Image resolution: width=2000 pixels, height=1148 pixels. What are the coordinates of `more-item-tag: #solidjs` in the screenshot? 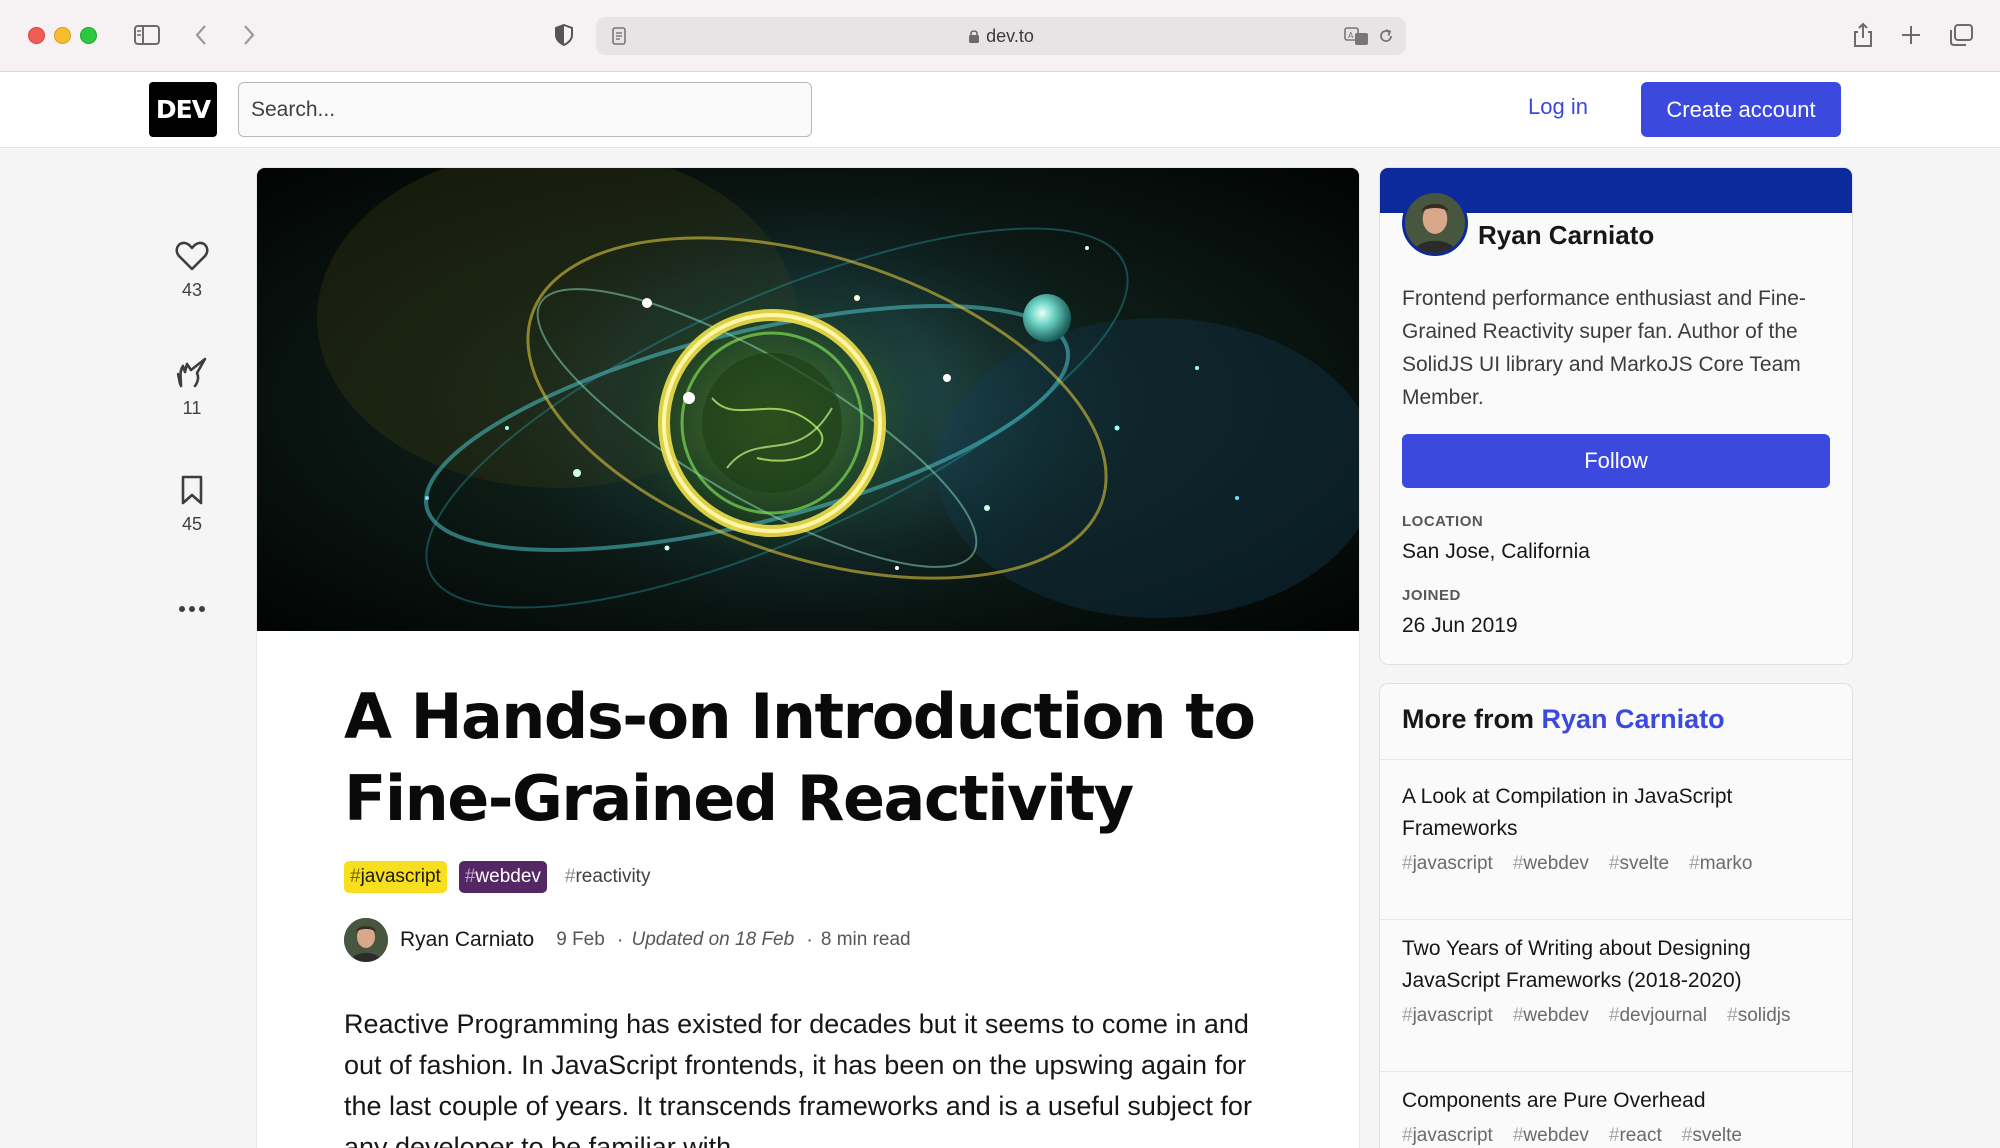 It's located at (1758, 1016).